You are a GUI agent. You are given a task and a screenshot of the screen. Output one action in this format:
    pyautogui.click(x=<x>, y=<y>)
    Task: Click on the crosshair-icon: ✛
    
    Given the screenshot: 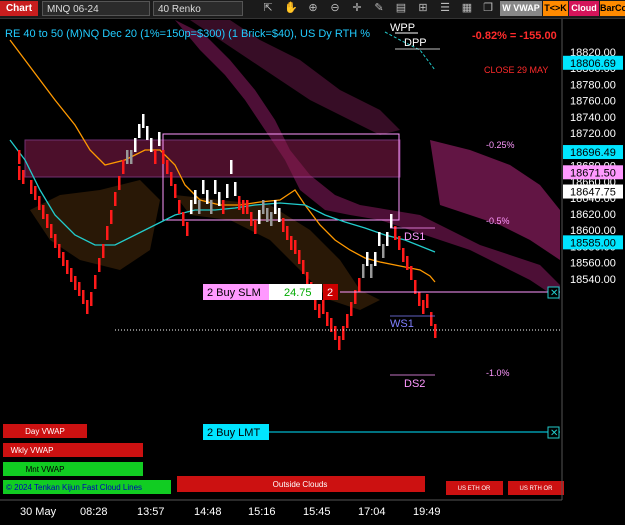 What is the action you would take?
    pyautogui.click(x=357, y=8)
    